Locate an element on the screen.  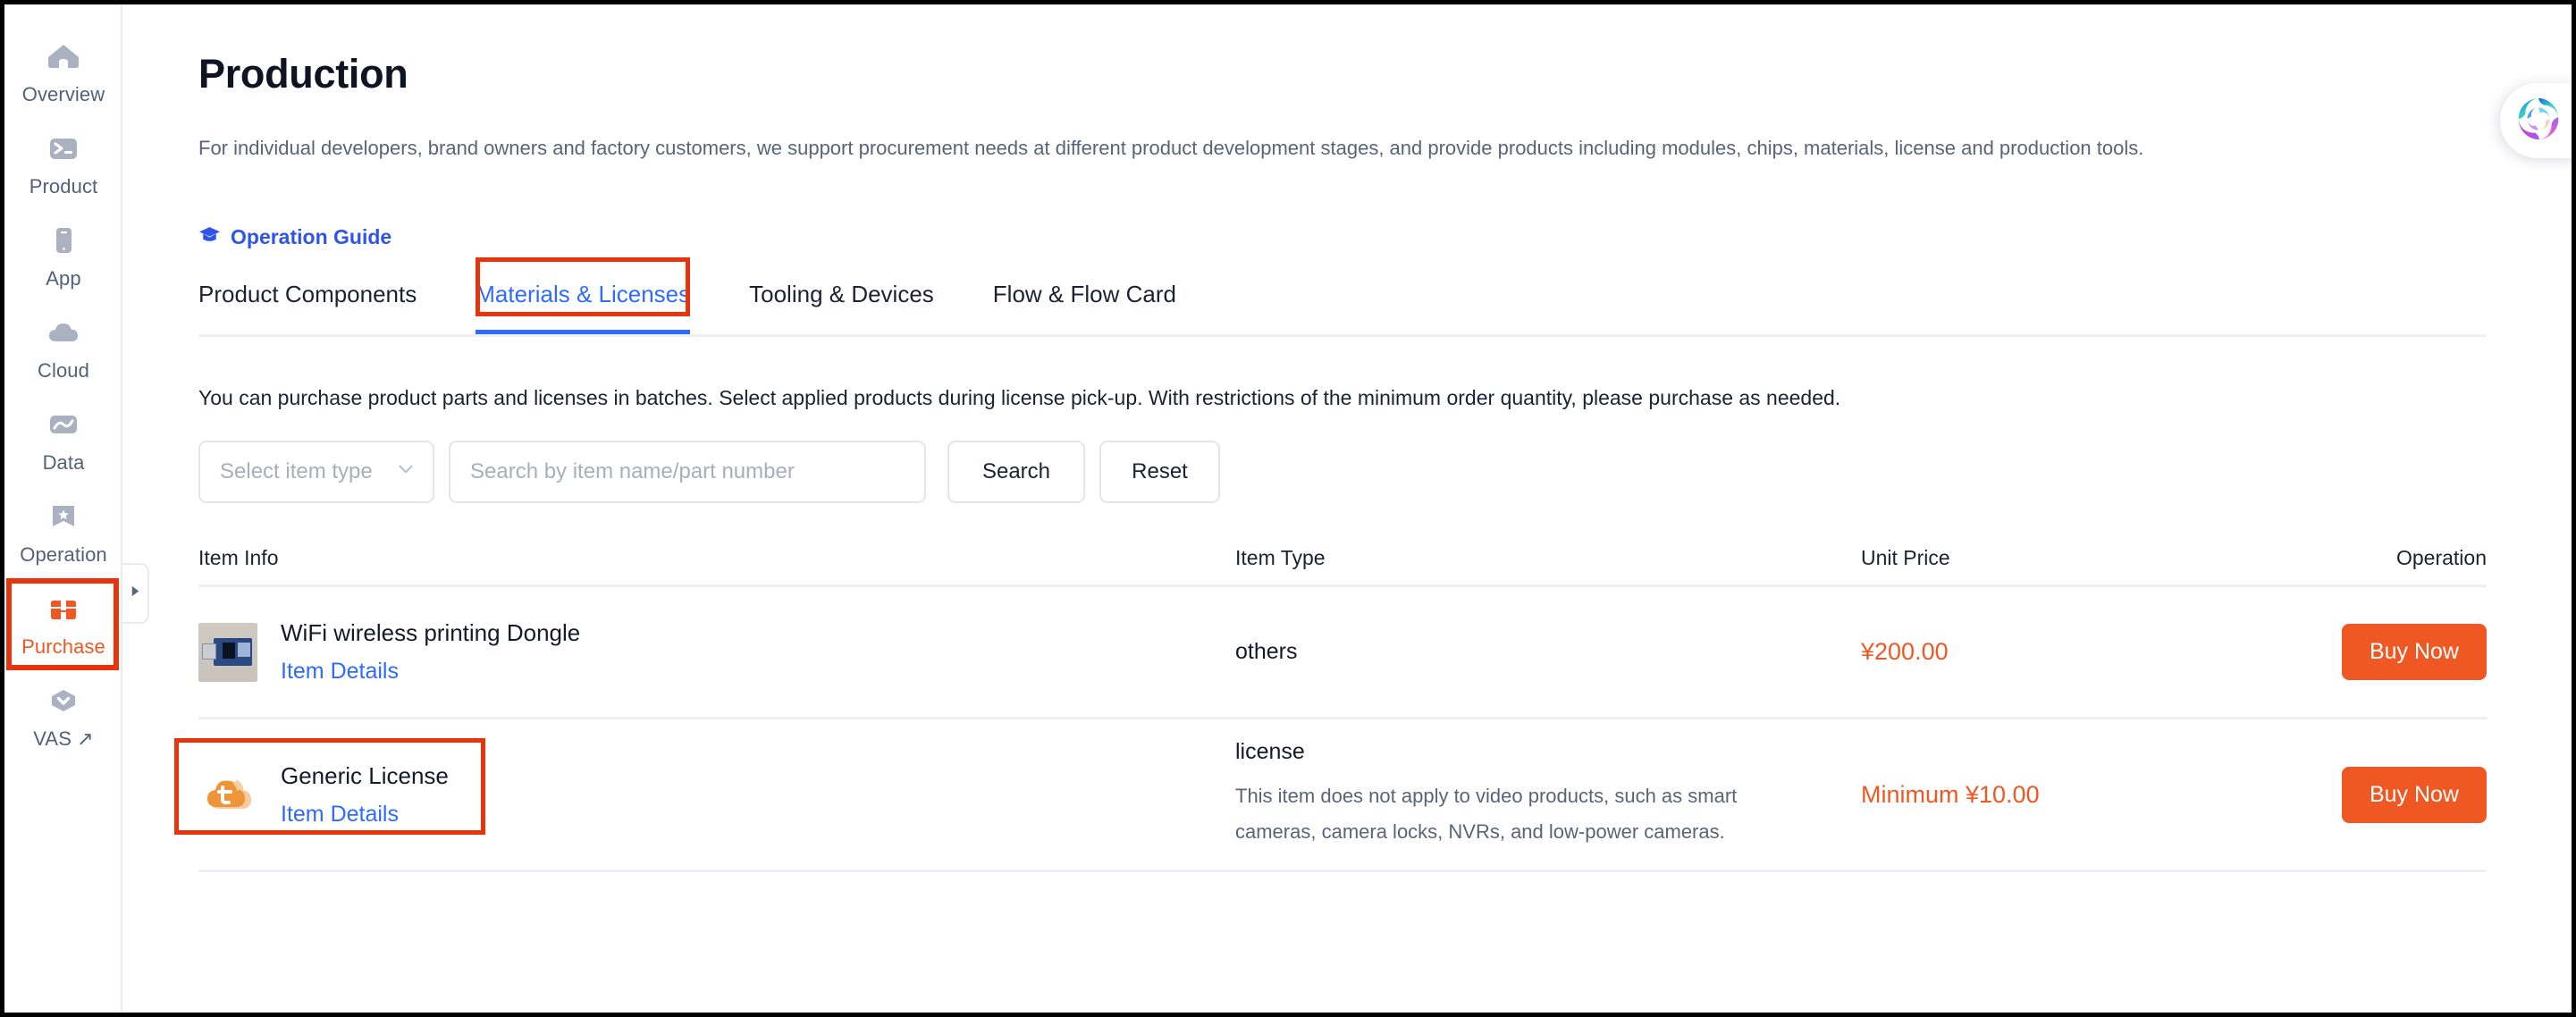
filter-bar: Select item type Search Reset is located at coordinates (709, 472).